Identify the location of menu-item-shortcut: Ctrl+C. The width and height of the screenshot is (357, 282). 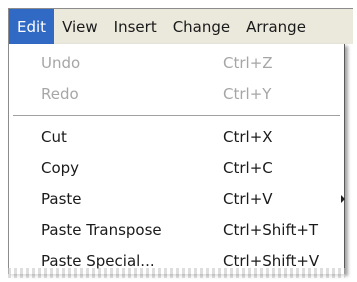
(248, 167).